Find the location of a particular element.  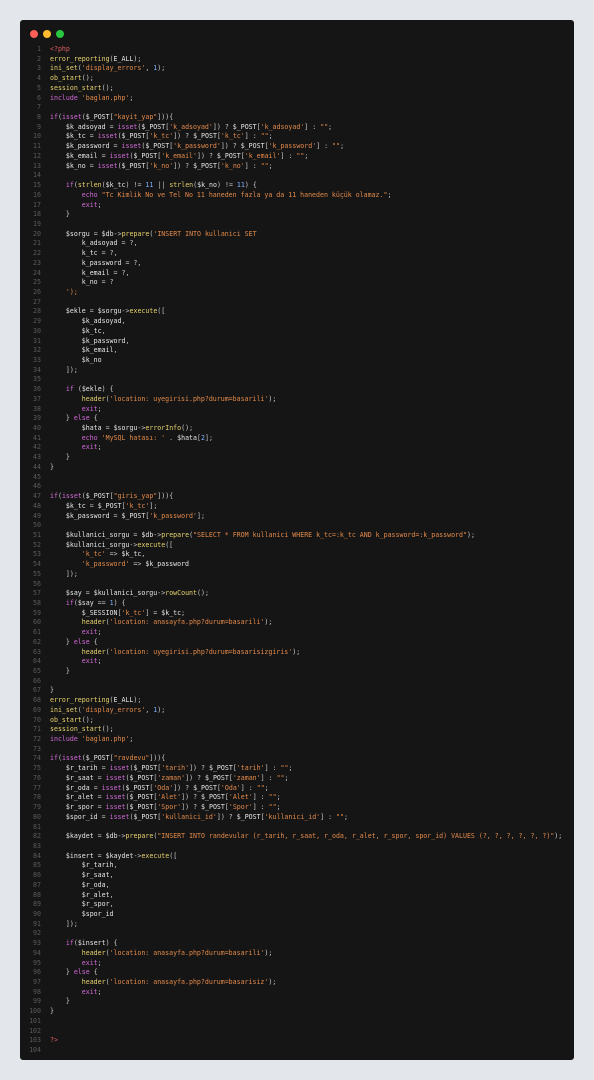

line-code: ini_set('display_errors', 1); is located at coordinates (108, 709).